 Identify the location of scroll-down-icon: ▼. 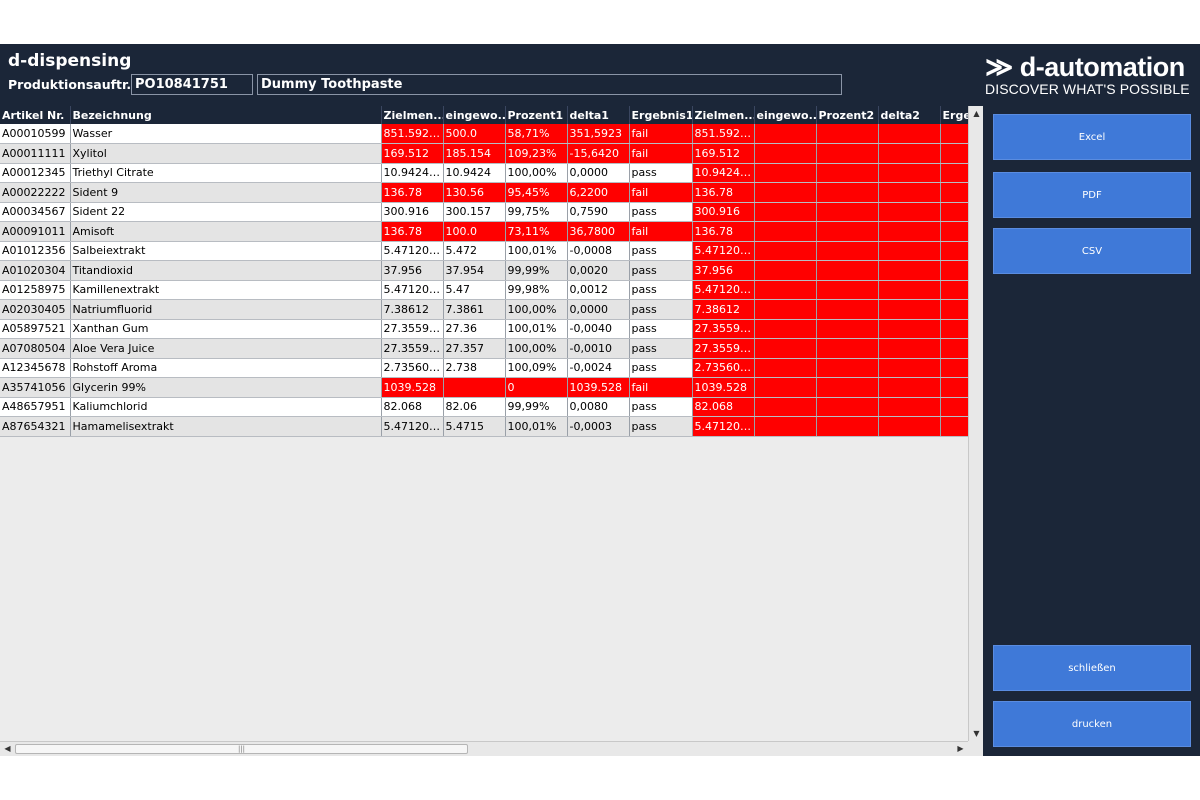
(976, 733).